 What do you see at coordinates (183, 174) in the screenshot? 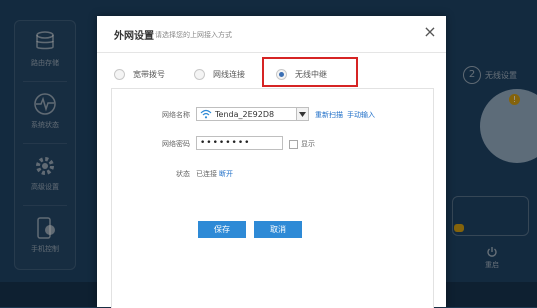
I see `status-label: 状态` at bounding box center [183, 174].